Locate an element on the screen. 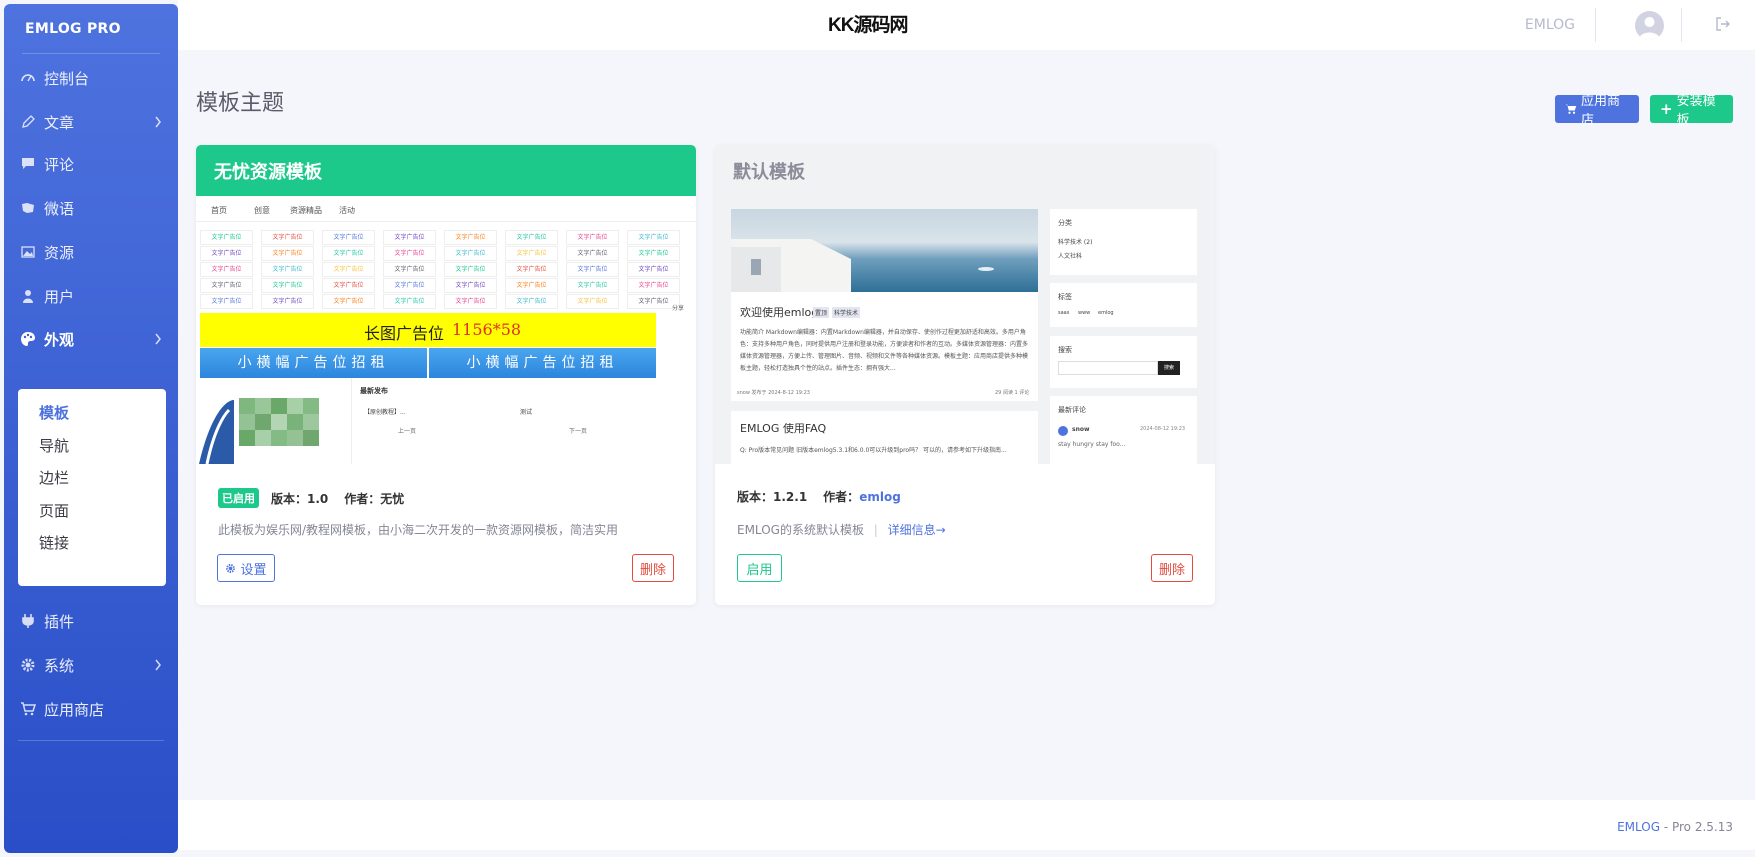 The image size is (1755, 857). preview-nav-item: 活动 is located at coordinates (347, 210).